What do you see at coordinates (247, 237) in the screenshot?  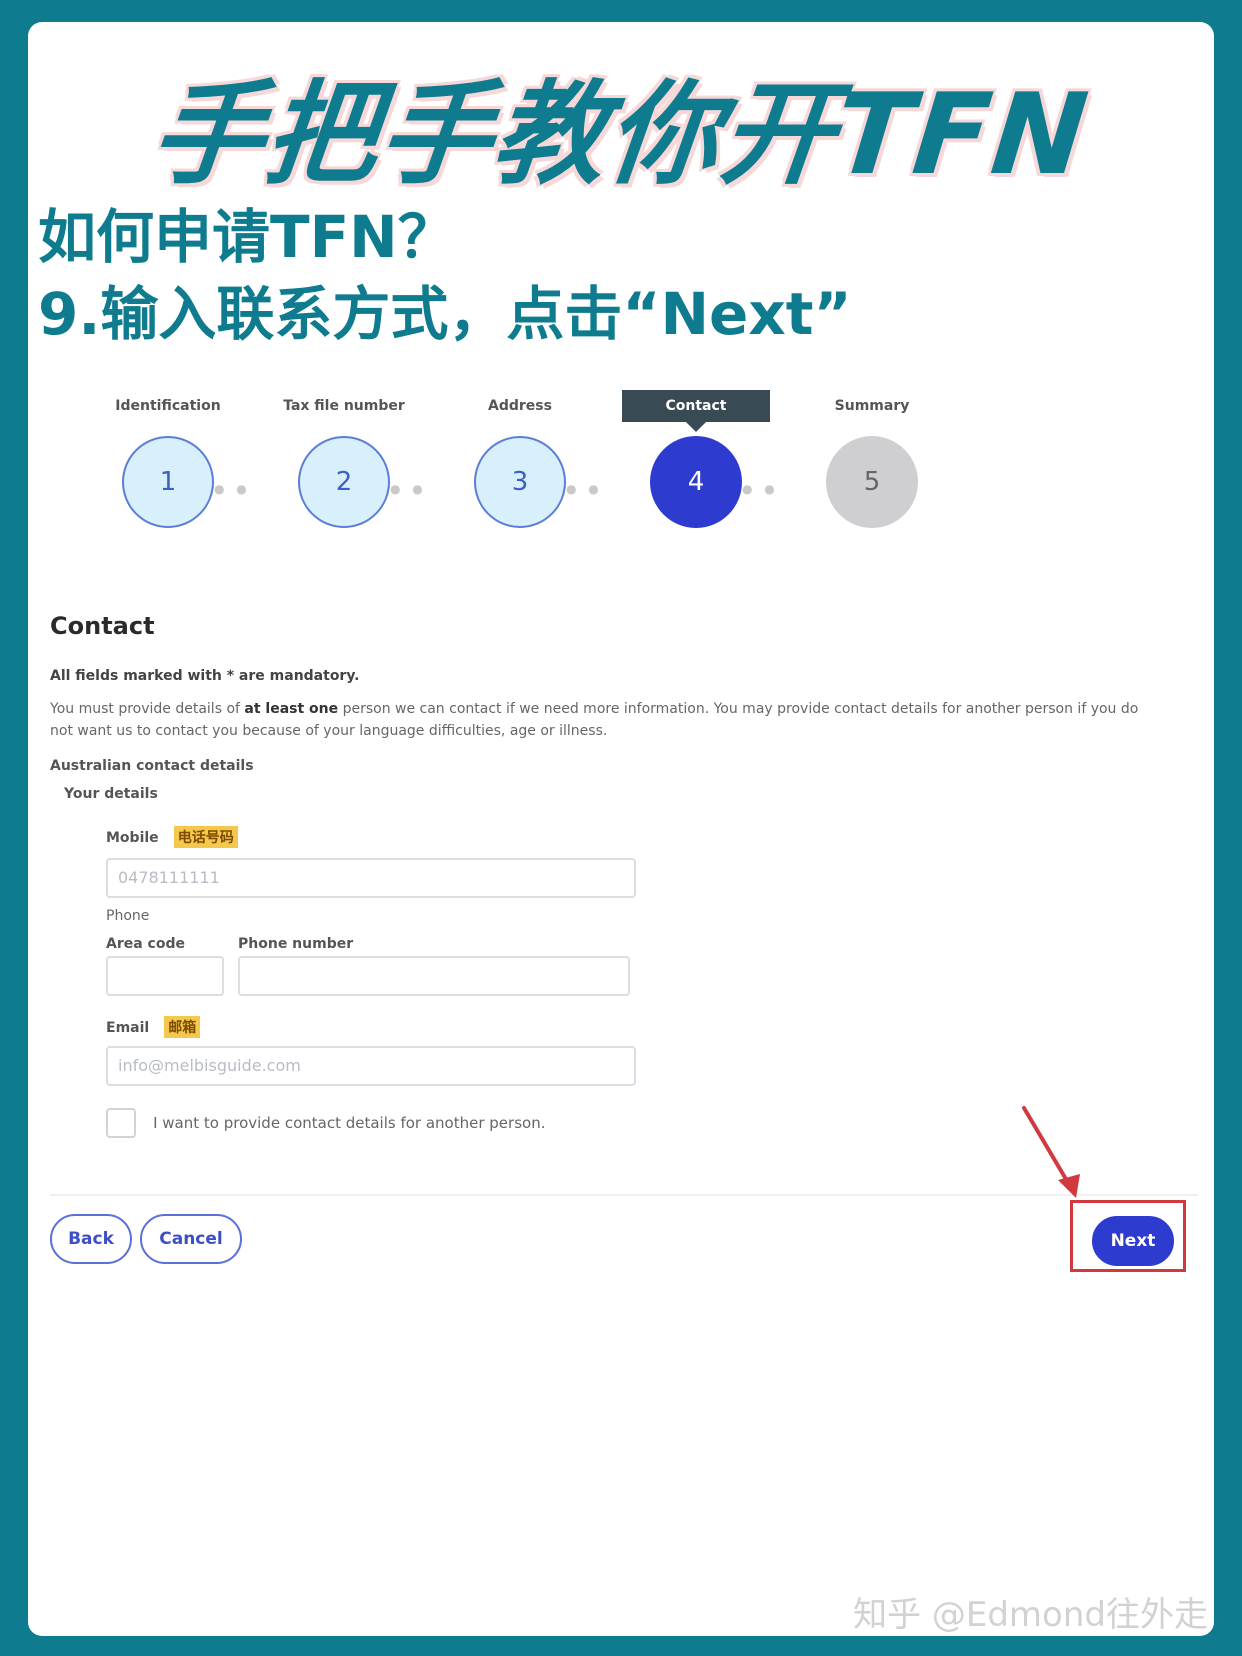 I see `subtitle-question: 如何申请TFN？` at bounding box center [247, 237].